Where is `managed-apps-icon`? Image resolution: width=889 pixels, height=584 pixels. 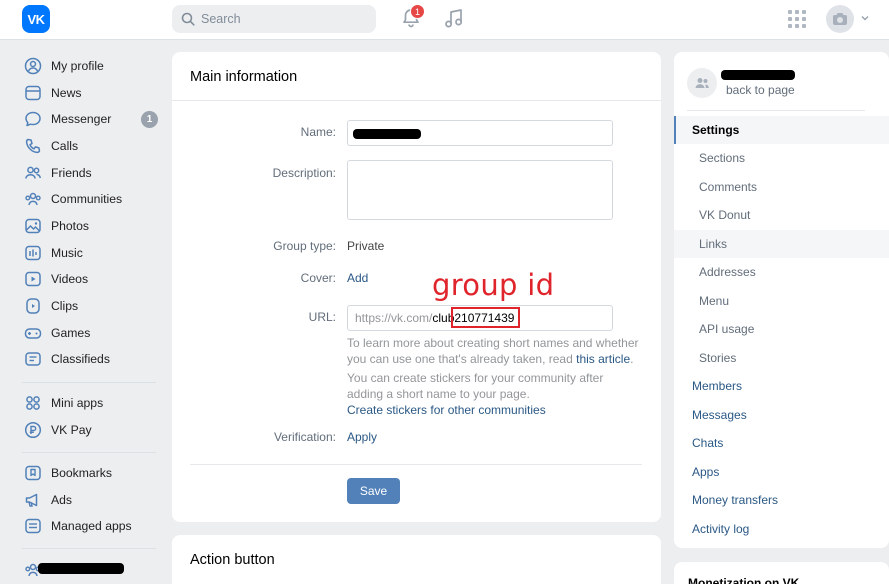
managed-apps-icon is located at coordinates (33, 526).